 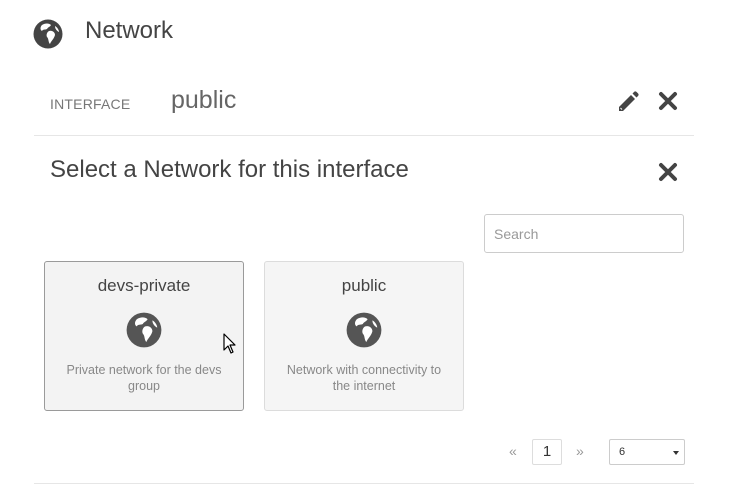 What do you see at coordinates (580, 451) in the screenshot?
I see `pagination-next: »` at bounding box center [580, 451].